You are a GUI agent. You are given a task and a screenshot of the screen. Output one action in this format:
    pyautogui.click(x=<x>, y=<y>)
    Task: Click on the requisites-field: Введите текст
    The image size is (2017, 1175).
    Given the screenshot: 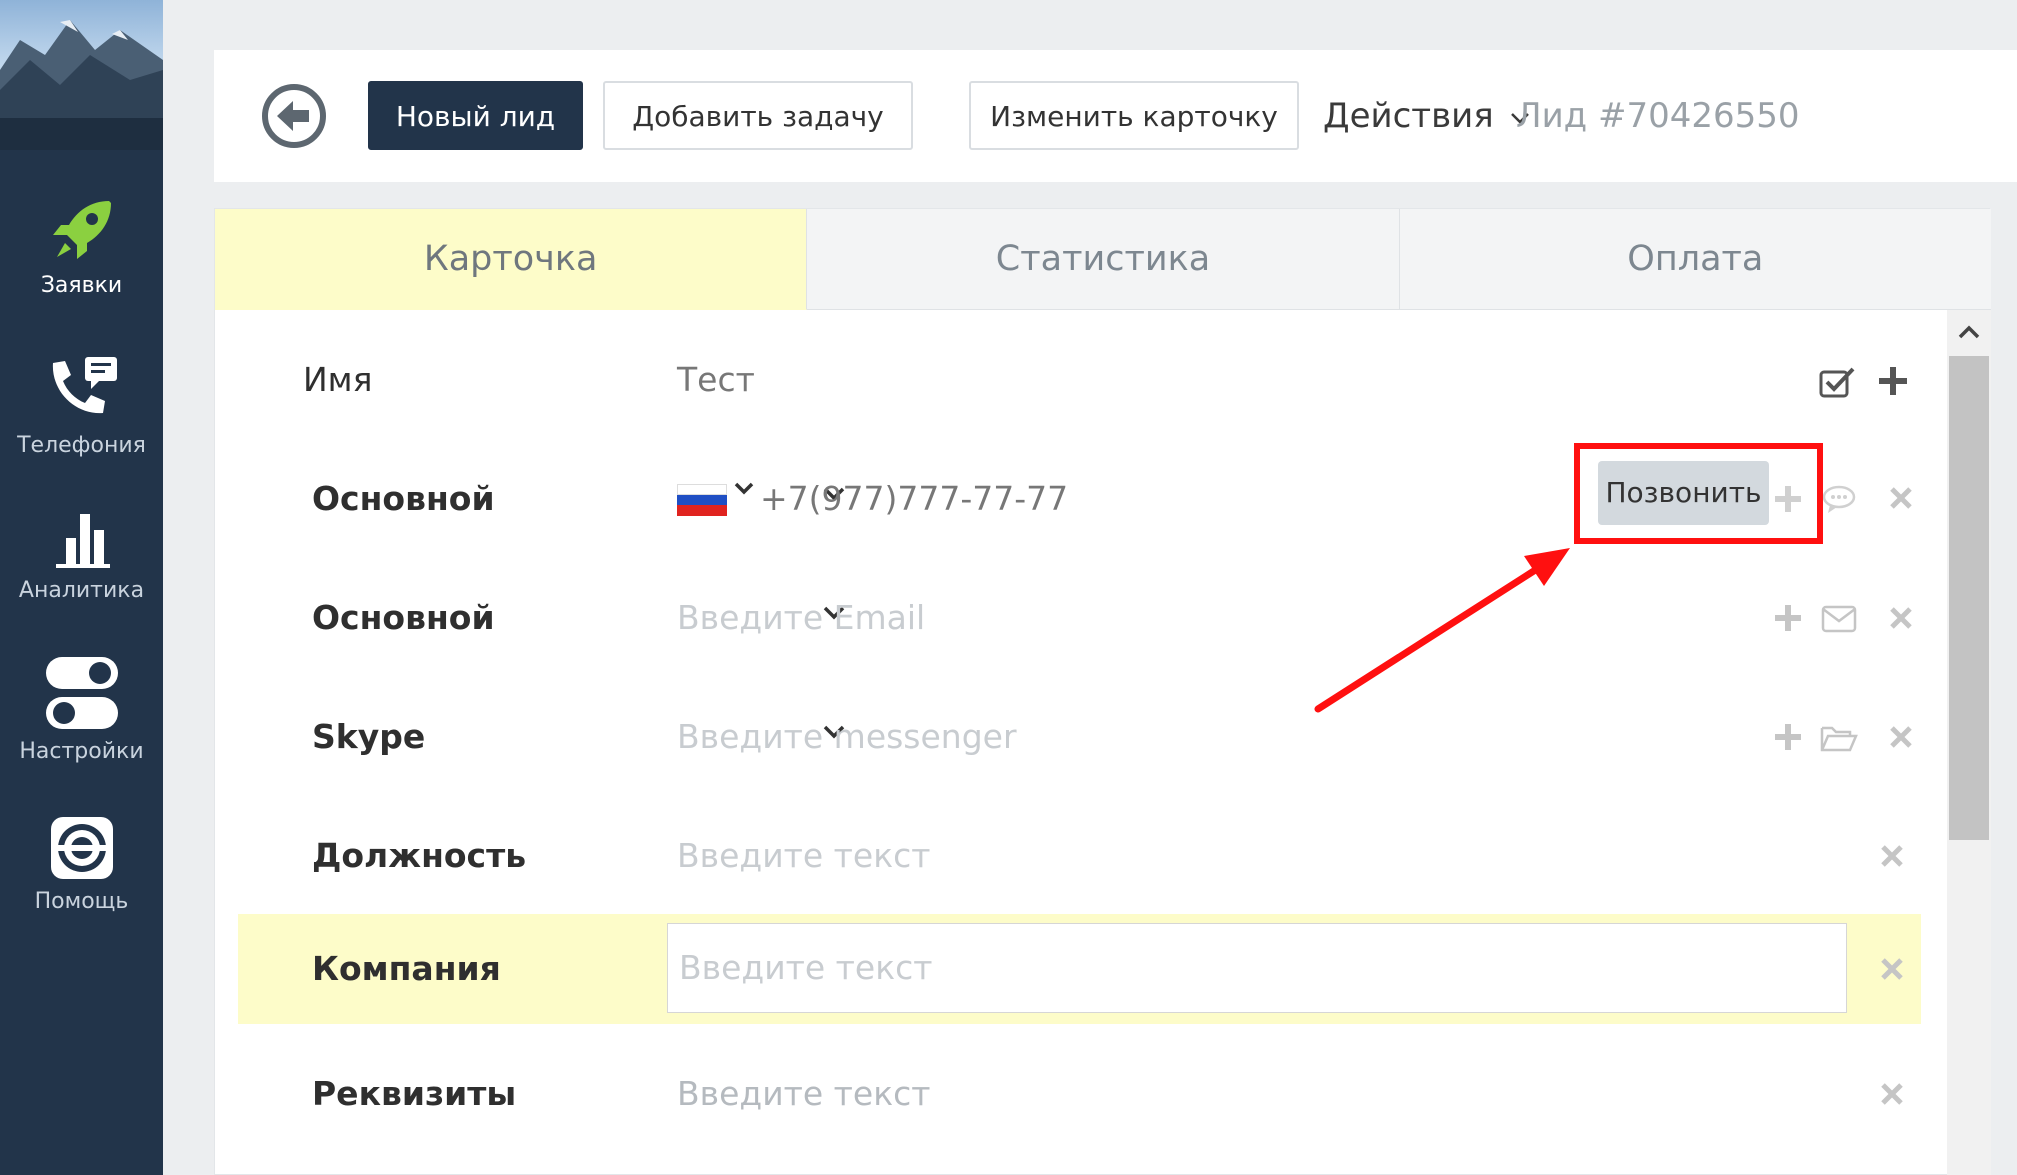 What is the action you would take?
    pyautogui.click(x=804, y=1094)
    